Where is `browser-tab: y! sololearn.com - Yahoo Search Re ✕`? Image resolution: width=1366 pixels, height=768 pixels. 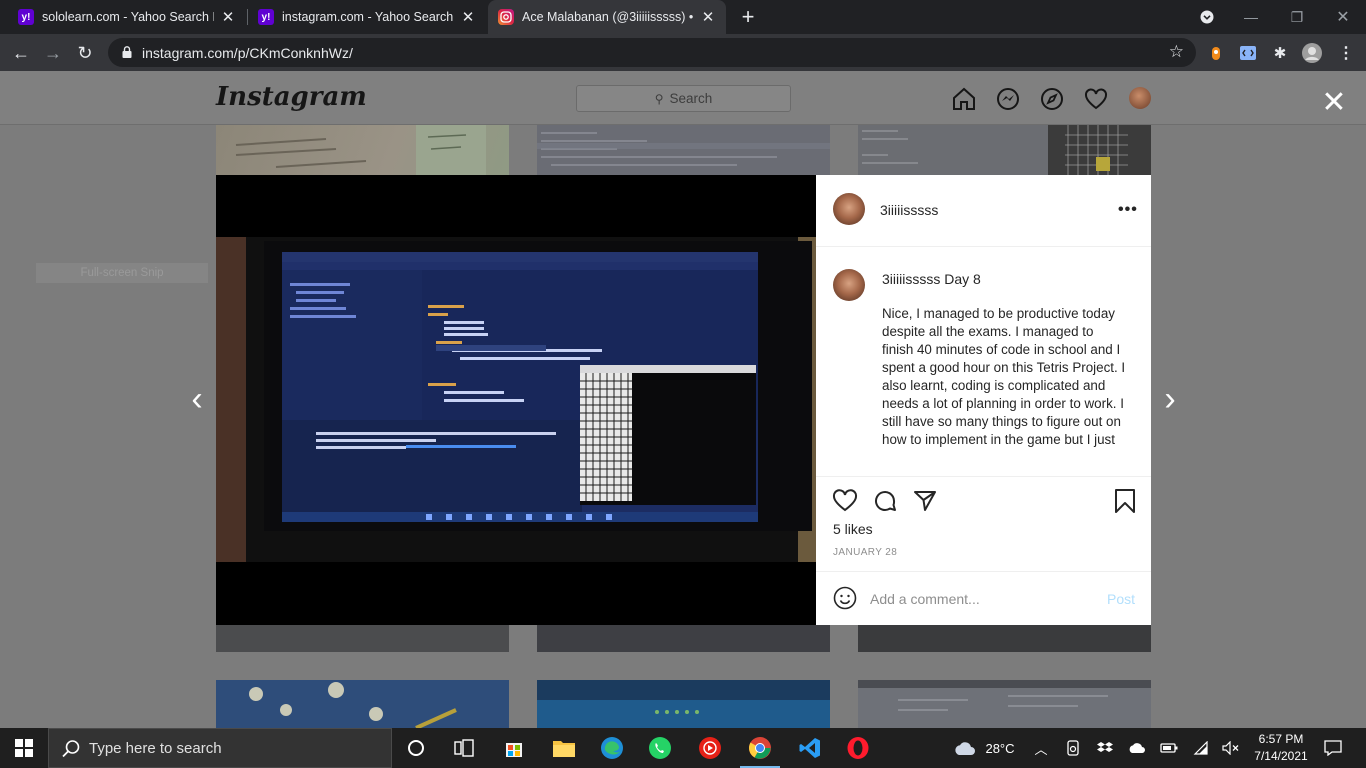
browser-tab: y! sololearn.com - Yahoo Search Re ✕ is located at coordinates (127, 17).